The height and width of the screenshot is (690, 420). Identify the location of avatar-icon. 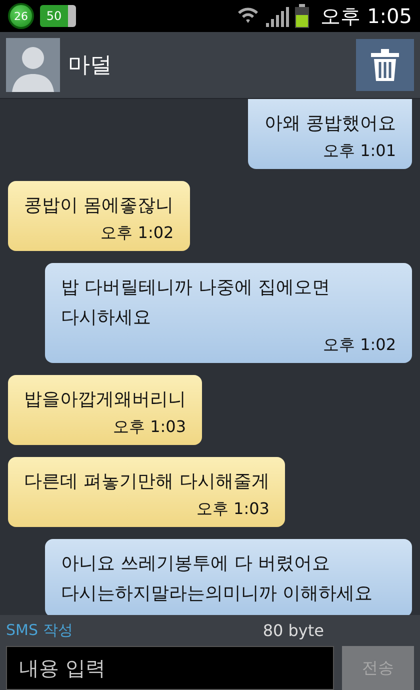
(33, 65).